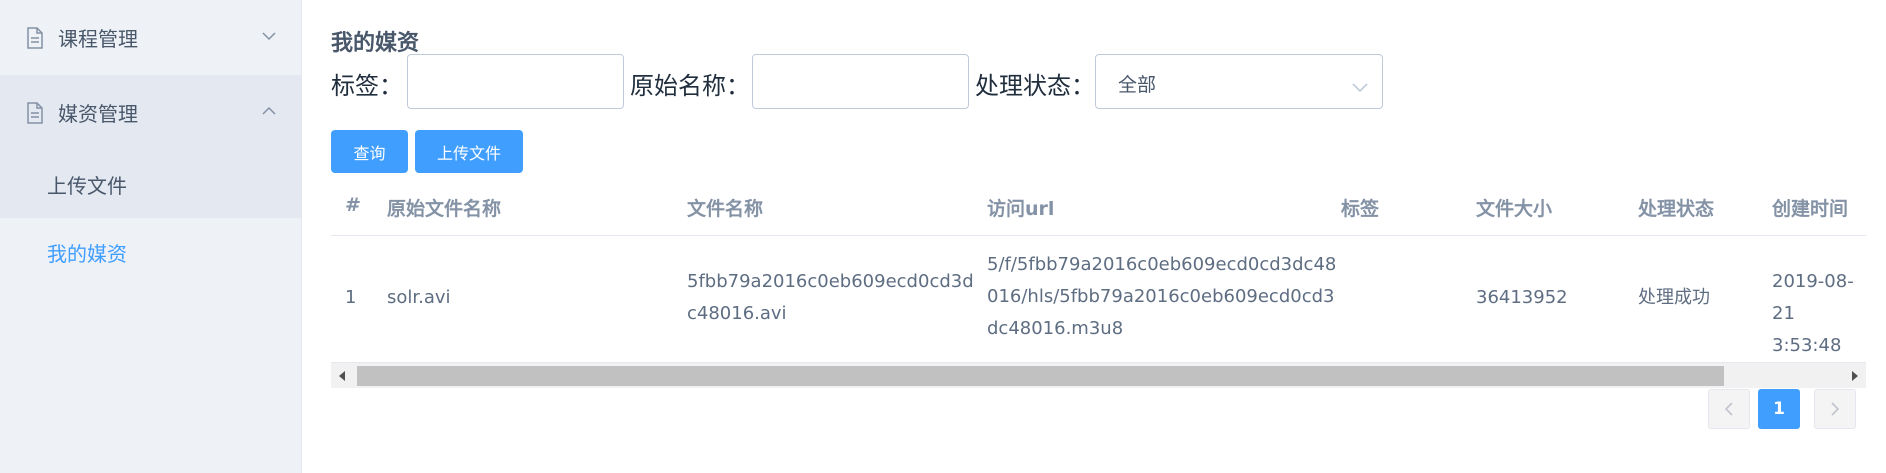 The height and width of the screenshot is (473, 1886). I want to click on status-select: 全部, so click(1239, 81).